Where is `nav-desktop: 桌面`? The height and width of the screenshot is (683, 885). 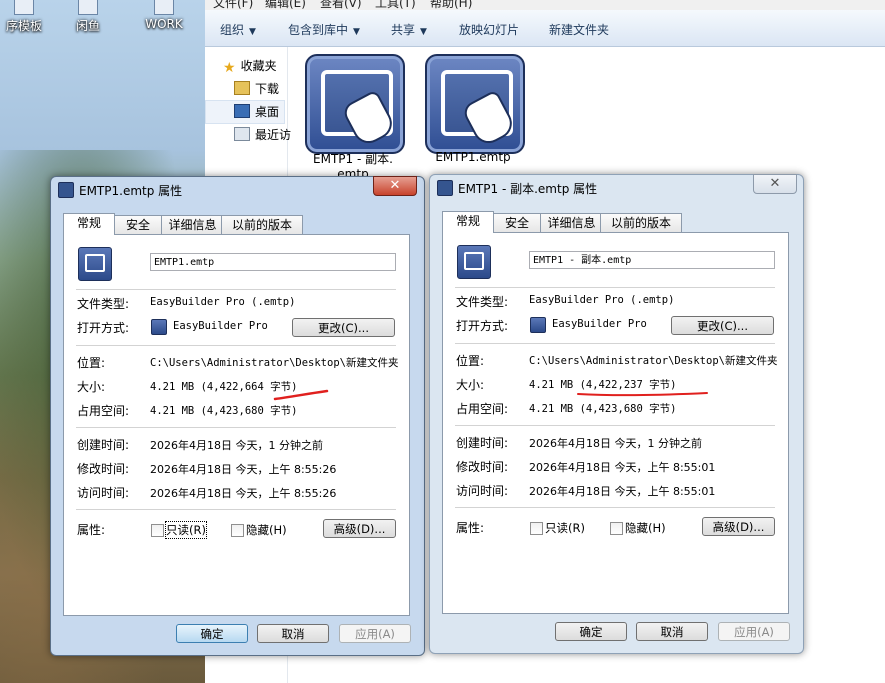 nav-desktop: 桌面 is located at coordinates (256, 111).